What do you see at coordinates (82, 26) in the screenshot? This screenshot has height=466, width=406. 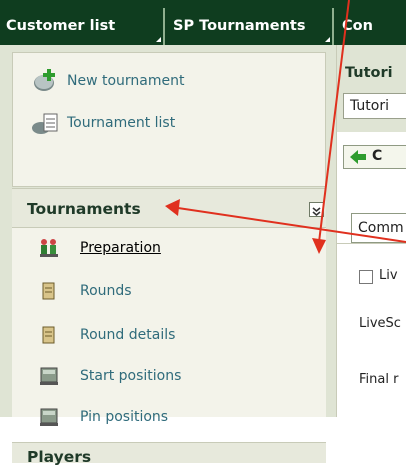 I see `tab-customer-list: Customer list` at bounding box center [82, 26].